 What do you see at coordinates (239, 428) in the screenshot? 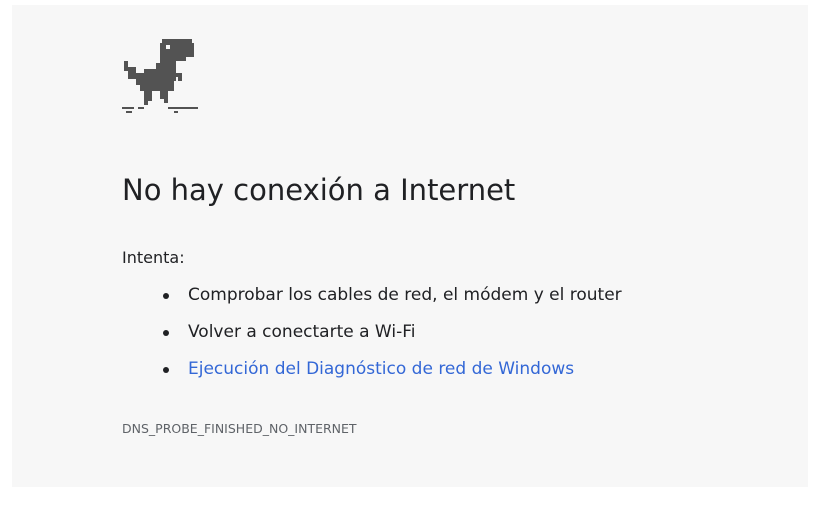
I see `error-code: DNS_PROBE_FINISHED_NO_INTERNET` at bounding box center [239, 428].